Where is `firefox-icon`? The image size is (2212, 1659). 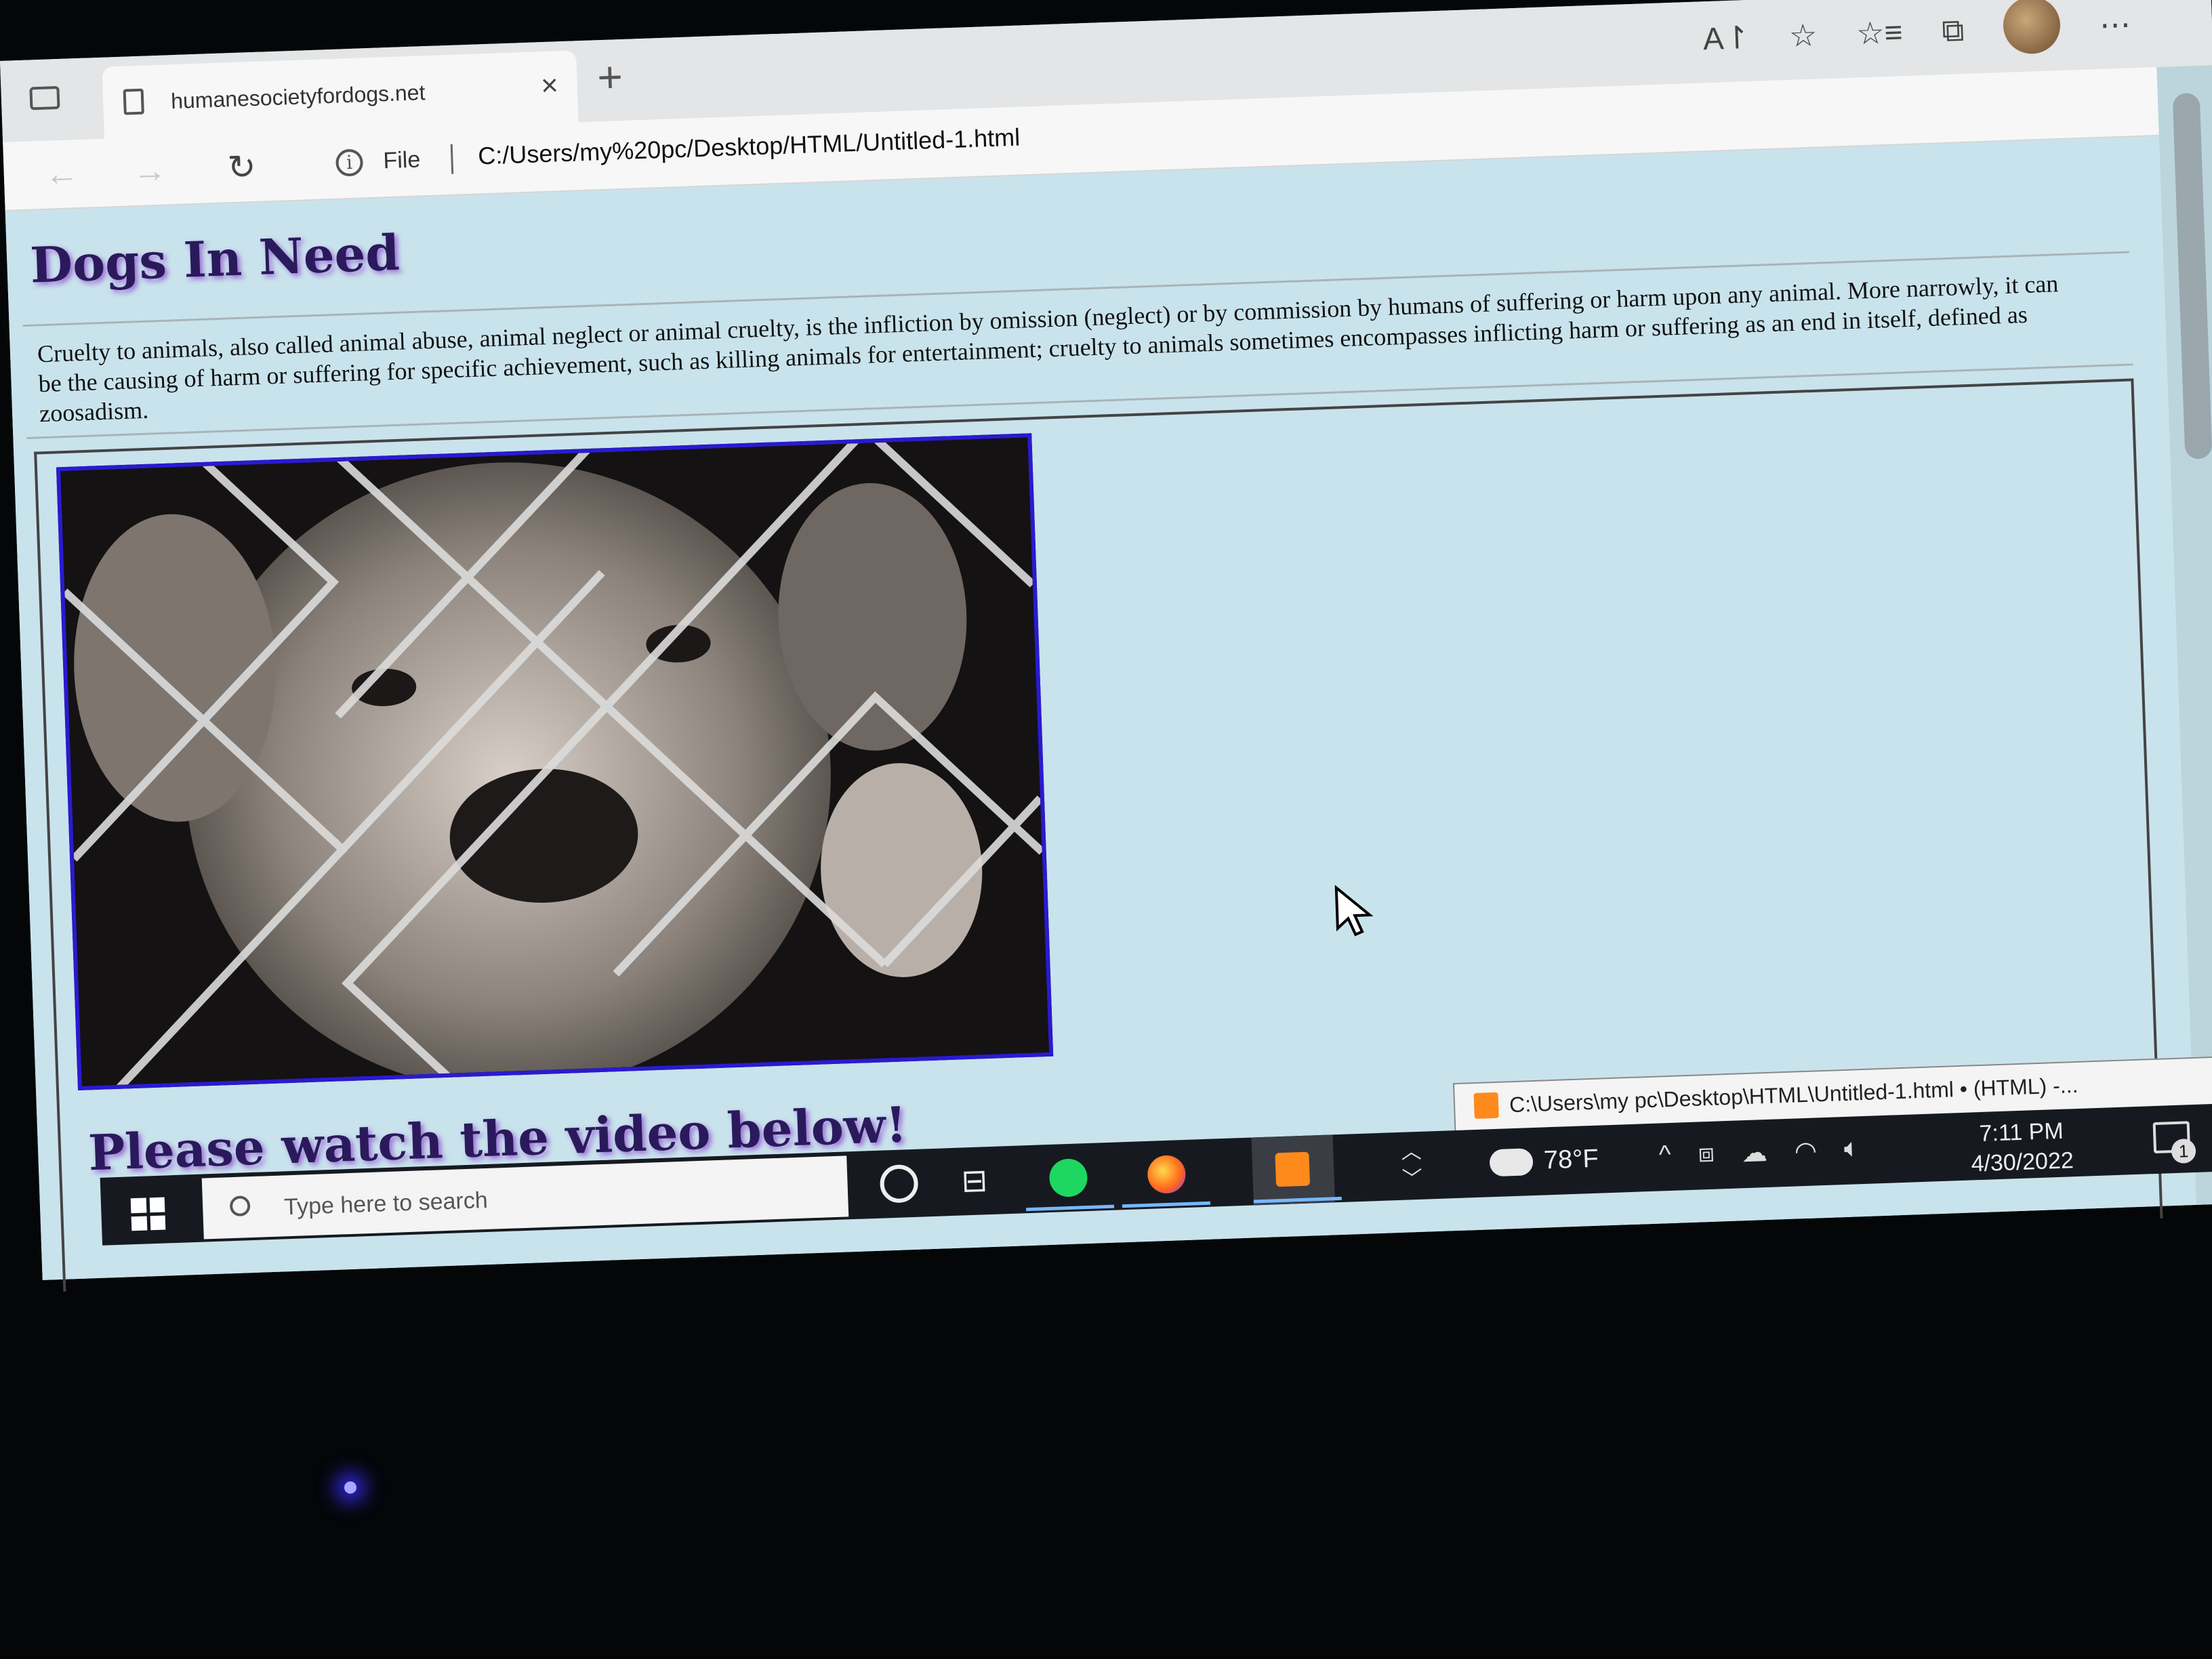 firefox-icon is located at coordinates (1167, 1174).